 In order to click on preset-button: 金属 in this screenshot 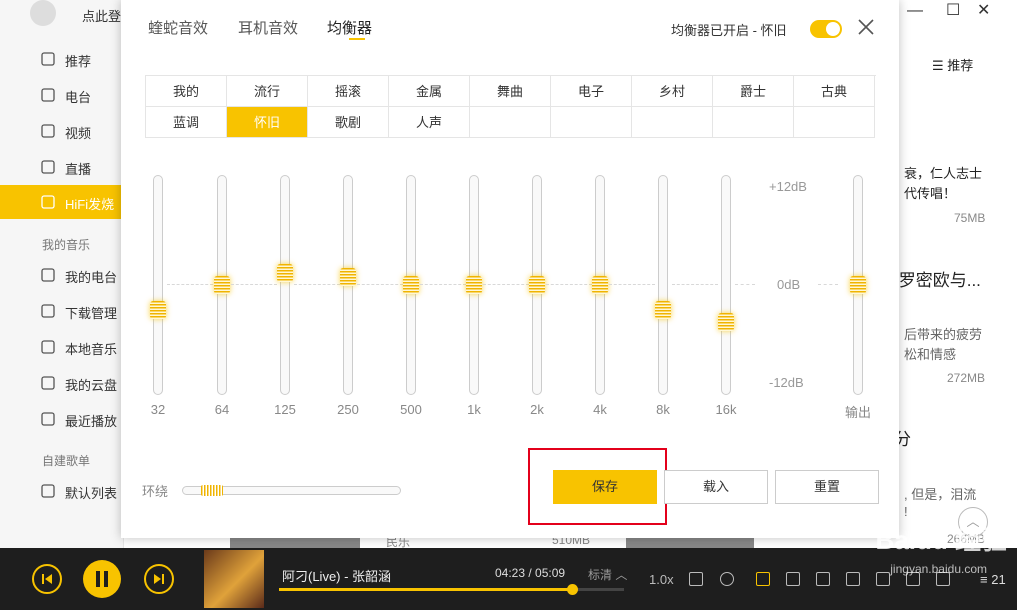, I will do `click(429, 91)`.